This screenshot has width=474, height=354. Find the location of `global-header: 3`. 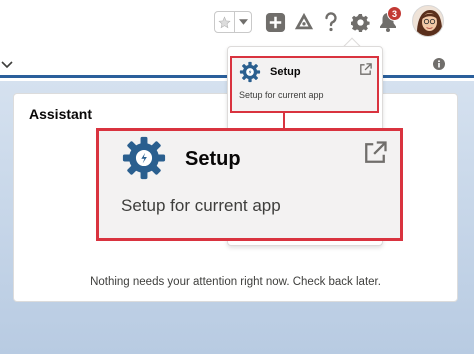

global-header: 3 is located at coordinates (237, 25).